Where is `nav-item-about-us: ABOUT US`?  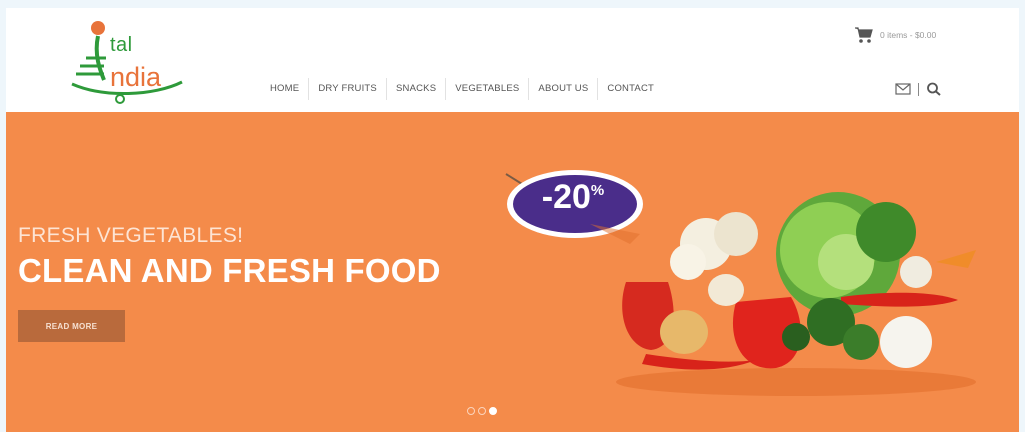
nav-item-about-us: ABOUT US is located at coordinates (564, 89).